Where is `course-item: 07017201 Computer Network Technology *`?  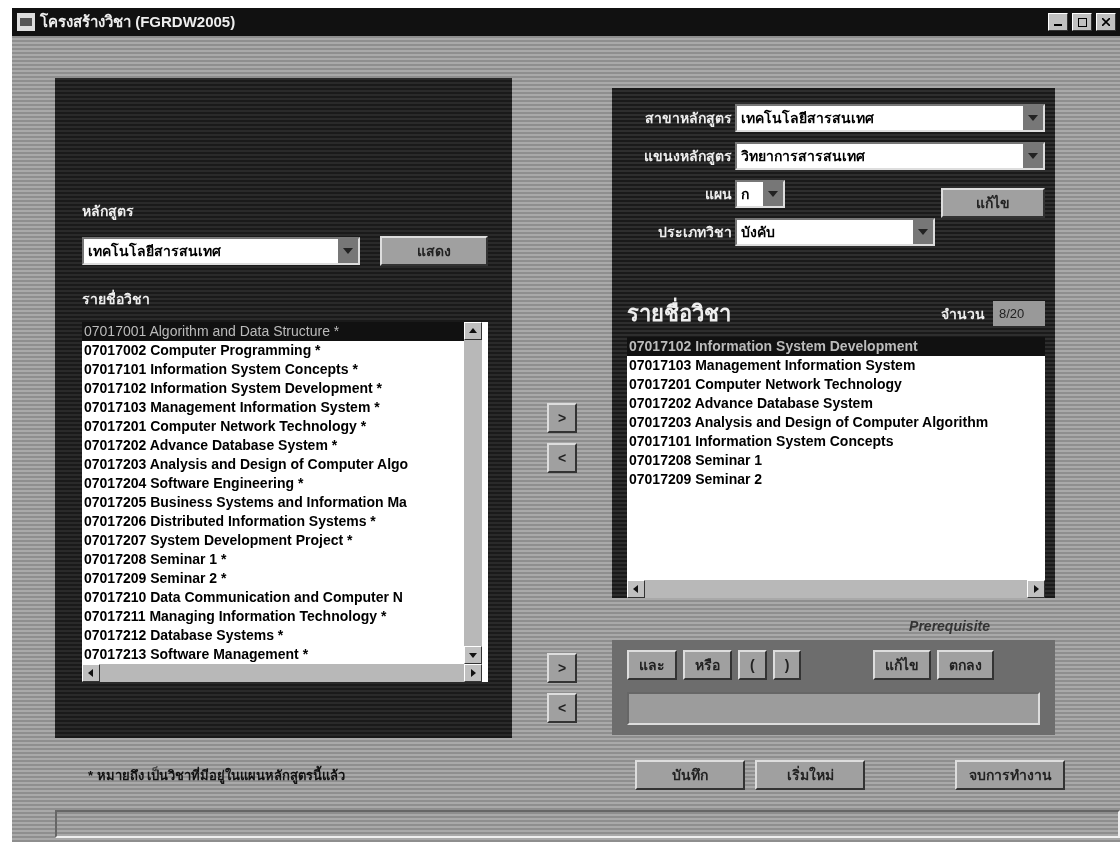
course-item: 07017201 Computer Network Technology * is located at coordinates (273, 426).